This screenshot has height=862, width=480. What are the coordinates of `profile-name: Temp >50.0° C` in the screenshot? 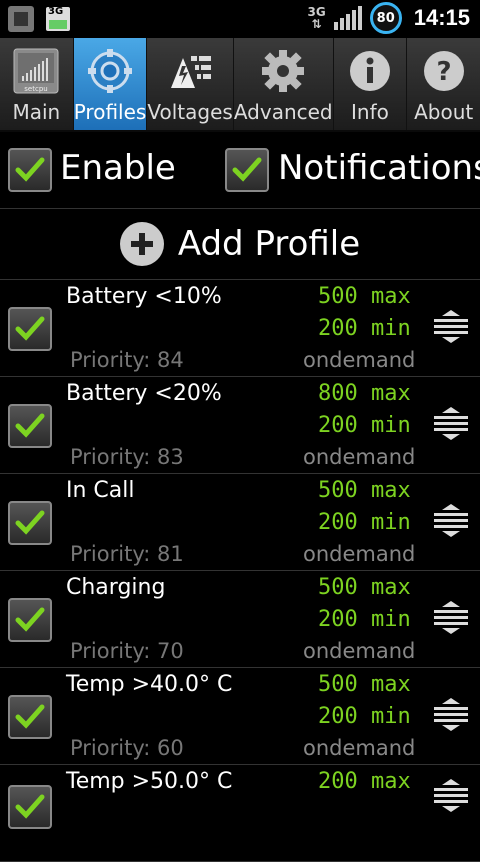 It's located at (149, 781).